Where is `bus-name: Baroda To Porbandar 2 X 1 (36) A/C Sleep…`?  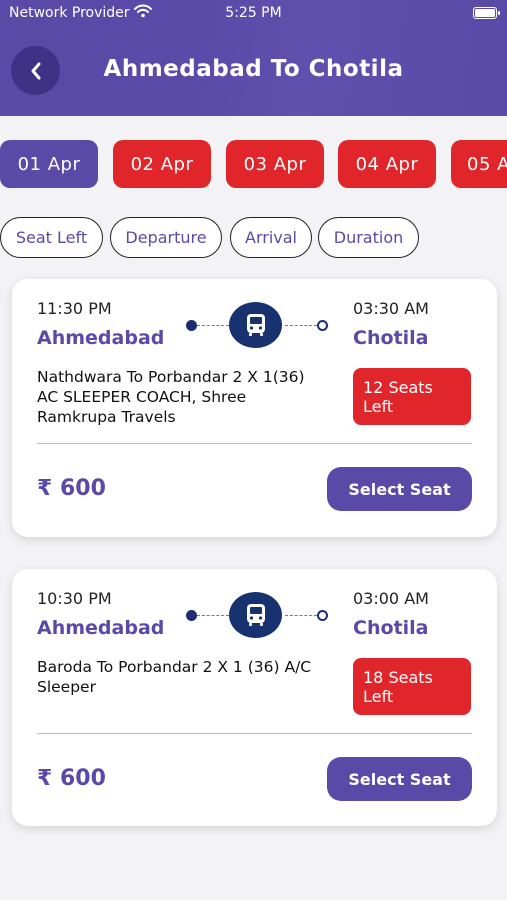
bus-name: Baroda To Porbandar 2 X 1 (36) A/C Sleep… is located at coordinates (174, 677).